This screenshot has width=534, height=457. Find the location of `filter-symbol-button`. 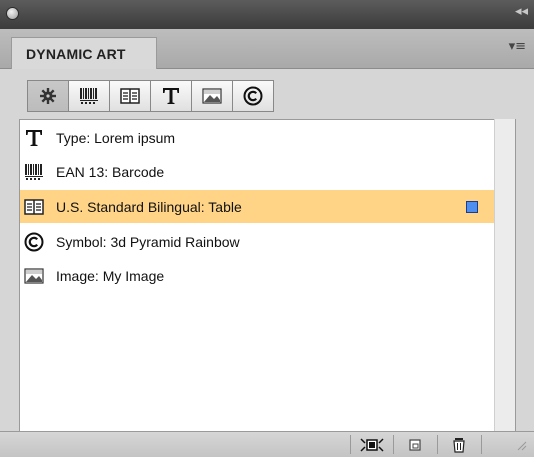

filter-symbol-button is located at coordinates (253, 96).